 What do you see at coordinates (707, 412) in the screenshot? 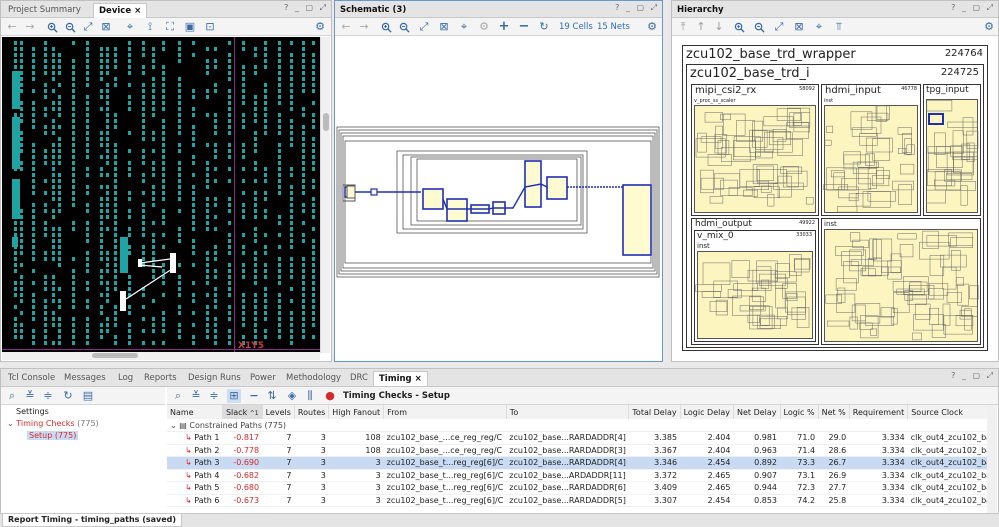
I see `col-logic-delay: Logic Delay` at bounding box center [707, 412].